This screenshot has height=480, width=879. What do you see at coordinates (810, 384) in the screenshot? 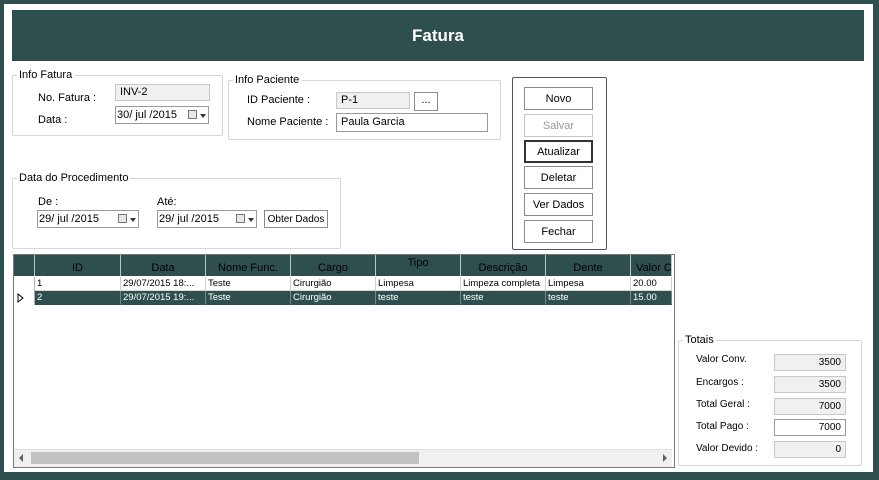
I see `encargos-field: 3500` at bounding box center [810, 384].